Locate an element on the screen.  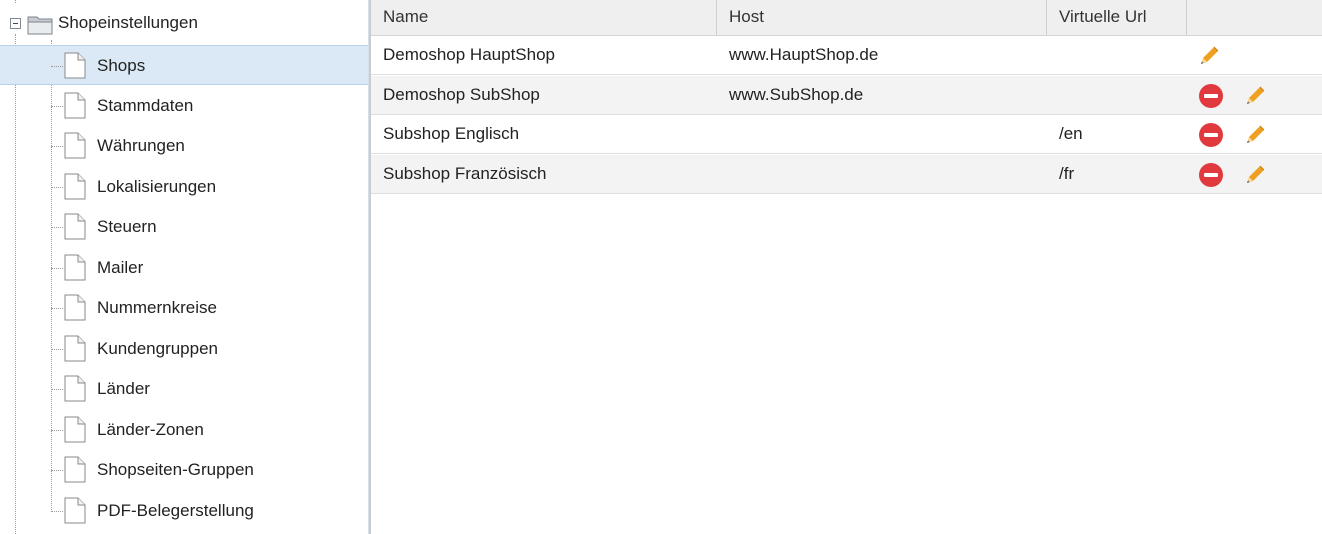
tree-item-label: Mailer is located at coordinates (120, 267).